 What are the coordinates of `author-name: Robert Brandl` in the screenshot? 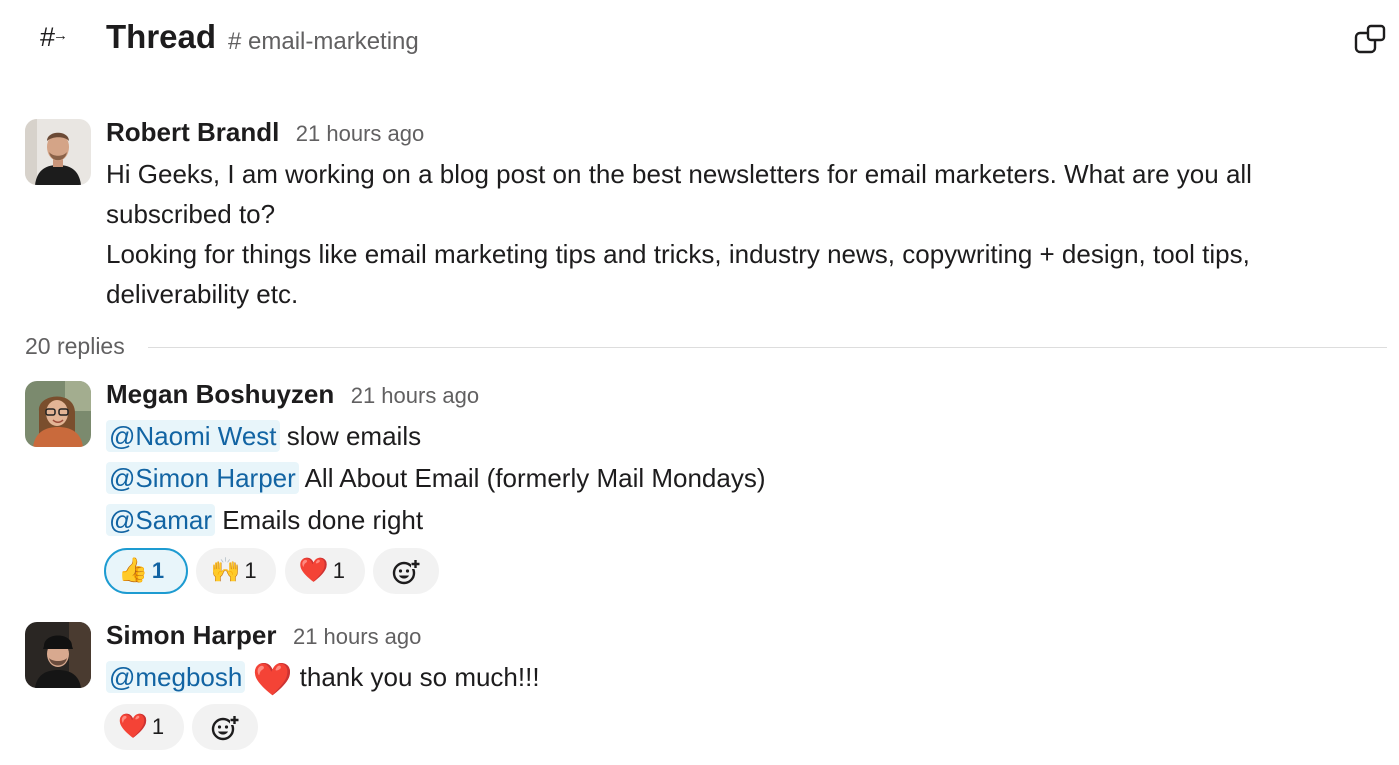 It's located at (192, 132).